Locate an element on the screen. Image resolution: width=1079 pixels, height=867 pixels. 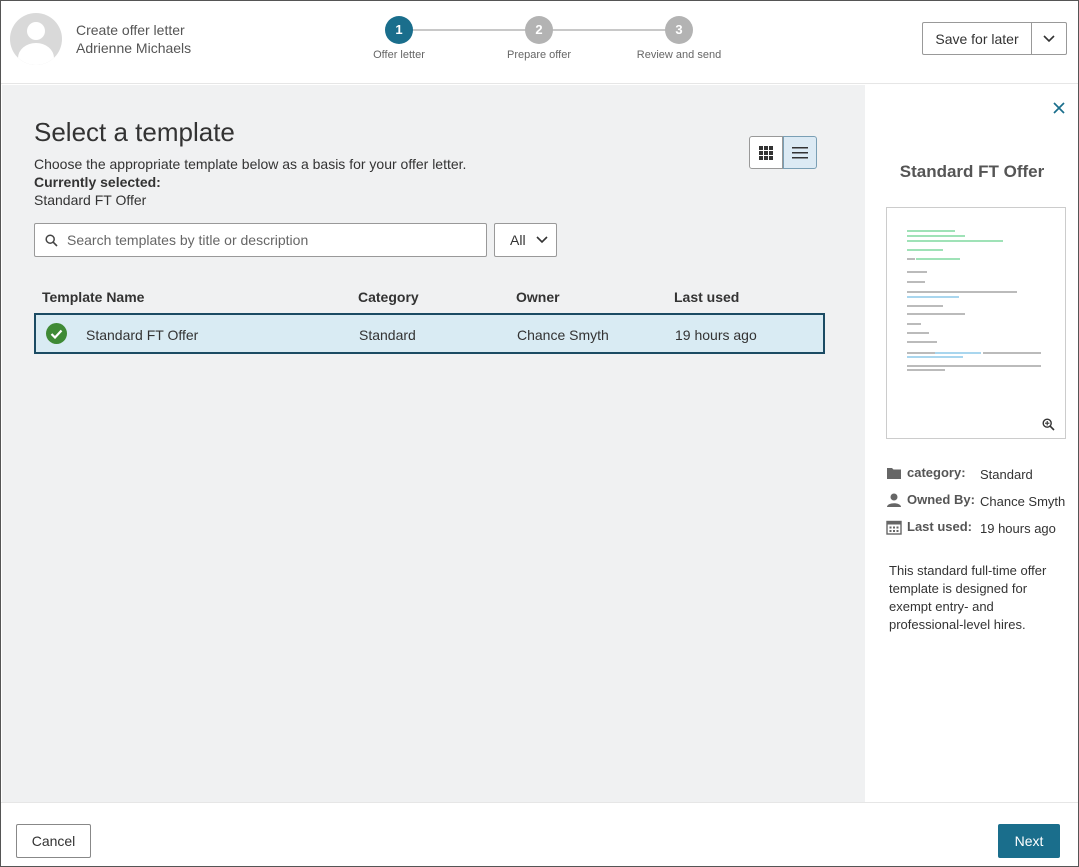
list-icon is located at coordinates (800, 152).